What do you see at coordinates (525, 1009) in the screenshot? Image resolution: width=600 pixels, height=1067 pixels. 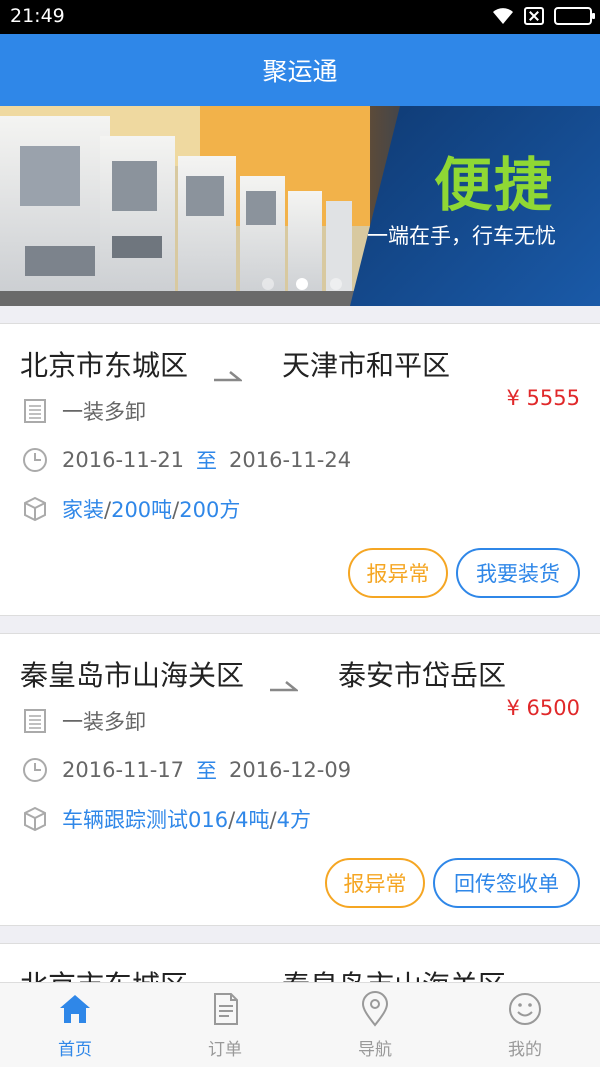 I see `smiley-icon` at bounding box center [525, 1009].